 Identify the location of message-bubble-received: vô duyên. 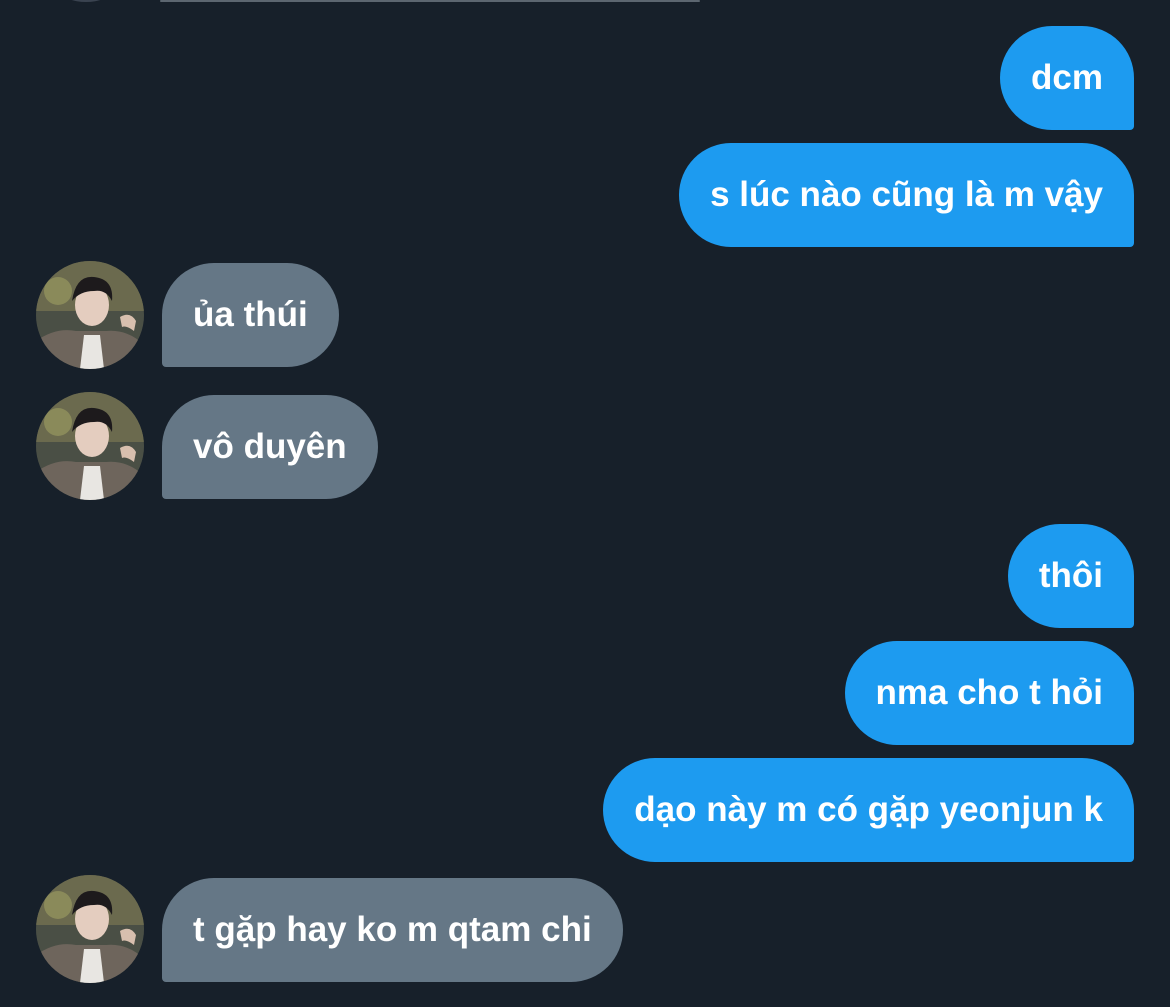
(270, 447).